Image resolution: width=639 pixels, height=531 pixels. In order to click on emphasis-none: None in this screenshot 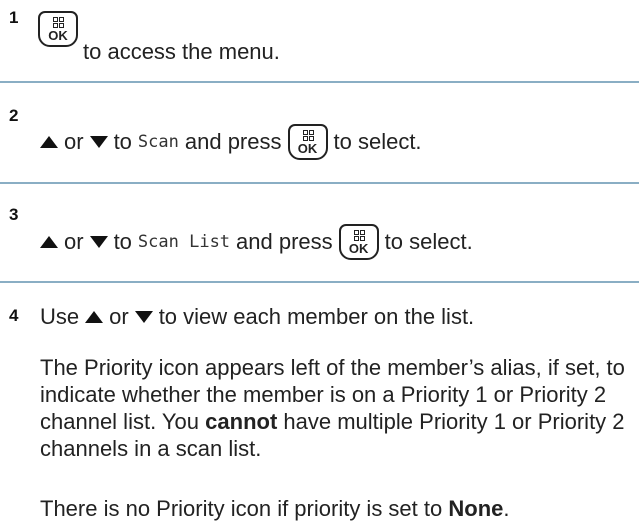, I will do `click(476, 508)`.